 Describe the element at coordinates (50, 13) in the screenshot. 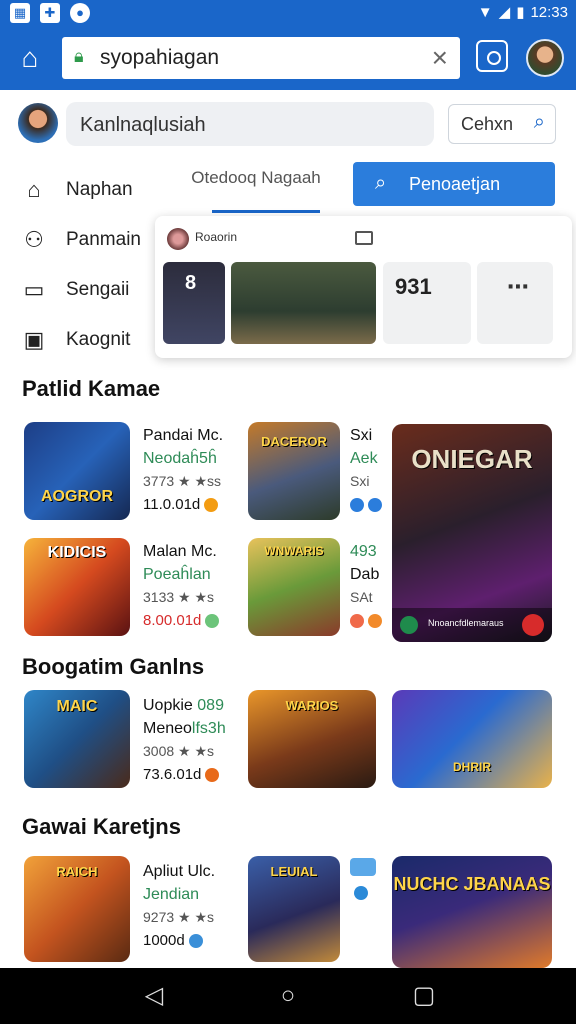

I see `game-icon: ✚` at that location.